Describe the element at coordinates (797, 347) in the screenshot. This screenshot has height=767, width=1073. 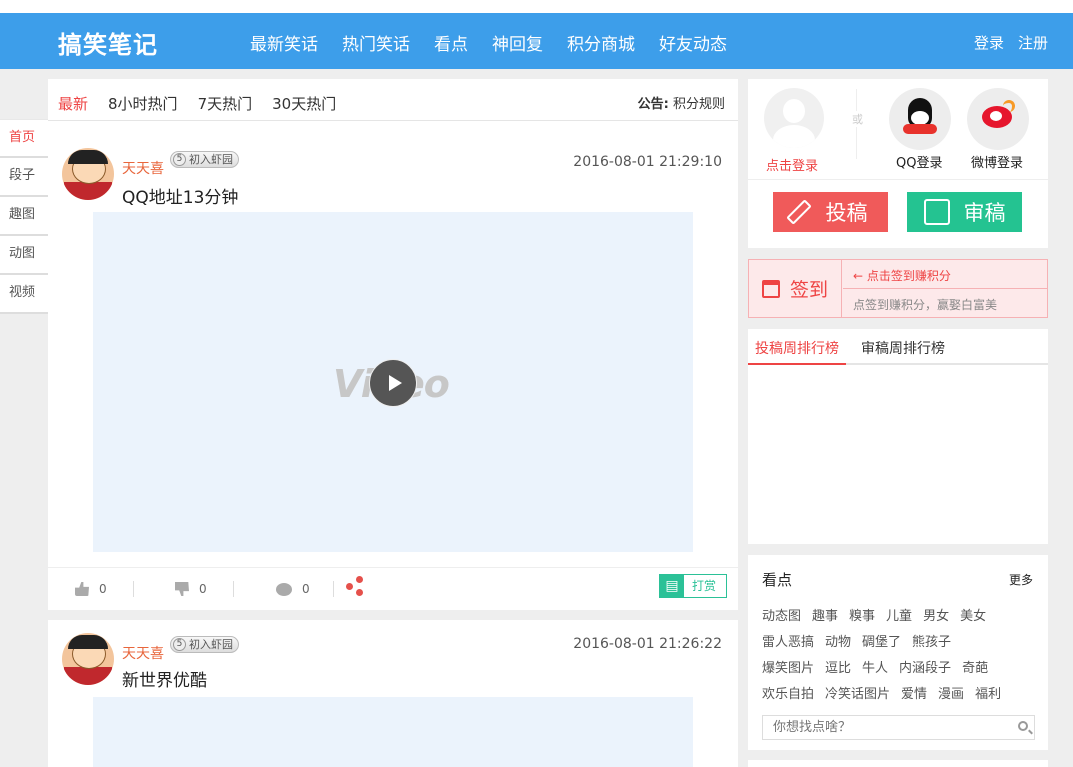
I see `tab-submit-rank: 投稿周排行榜` at that location.